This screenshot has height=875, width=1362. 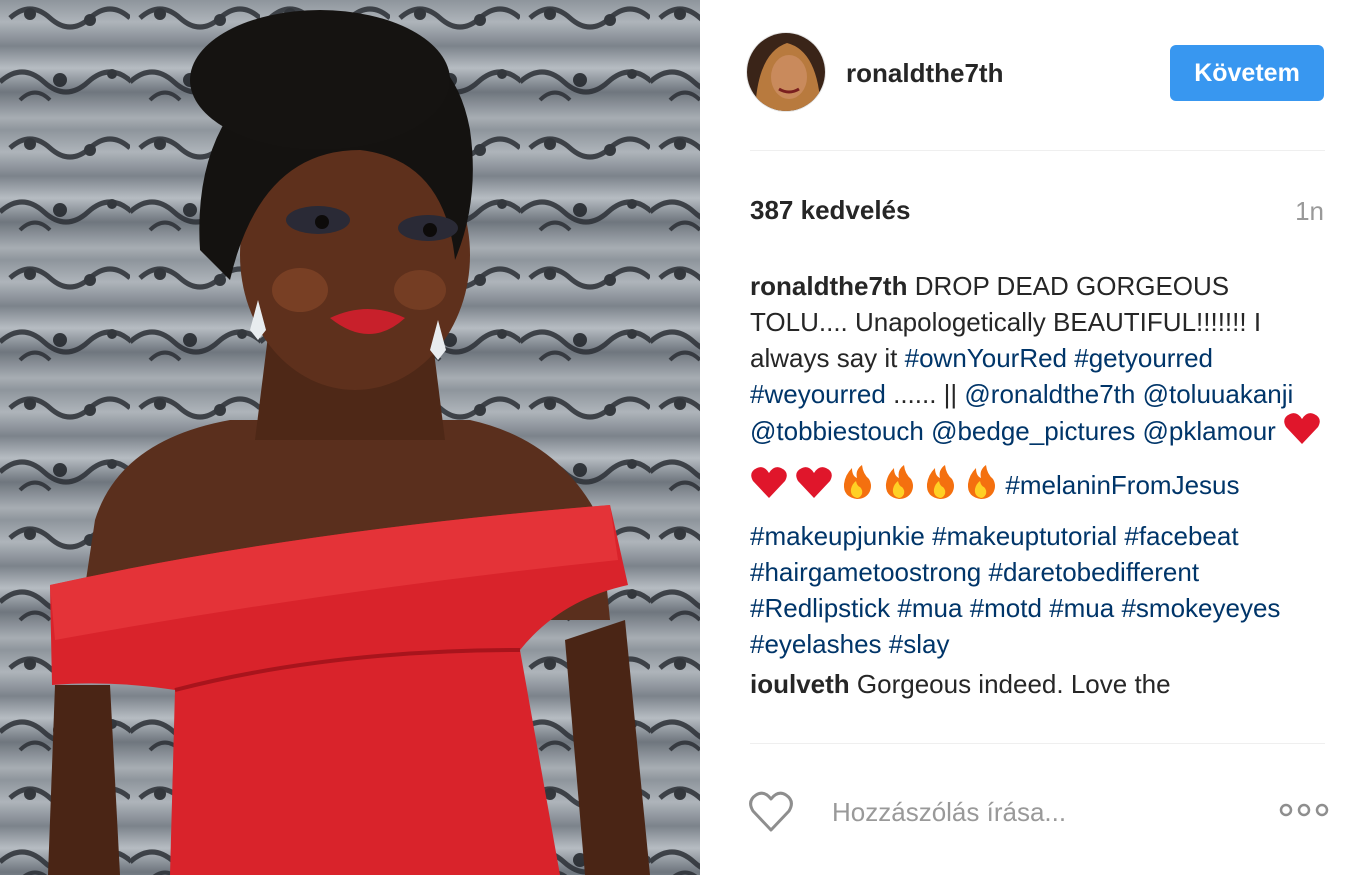 I want to click on likes-count: 387 kedvelés, so click(x=830, y=210).